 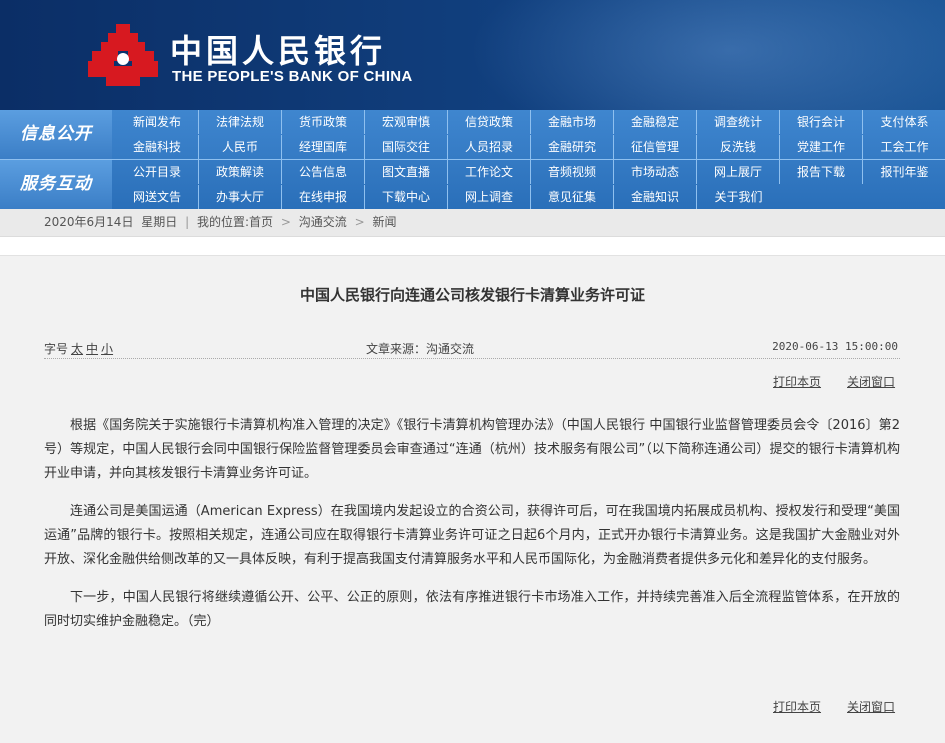 What do you see at coordinates (157, 122) in the screenshot?
I see `nav-item-1: 新闻发布` at bounding box center [157, 122].